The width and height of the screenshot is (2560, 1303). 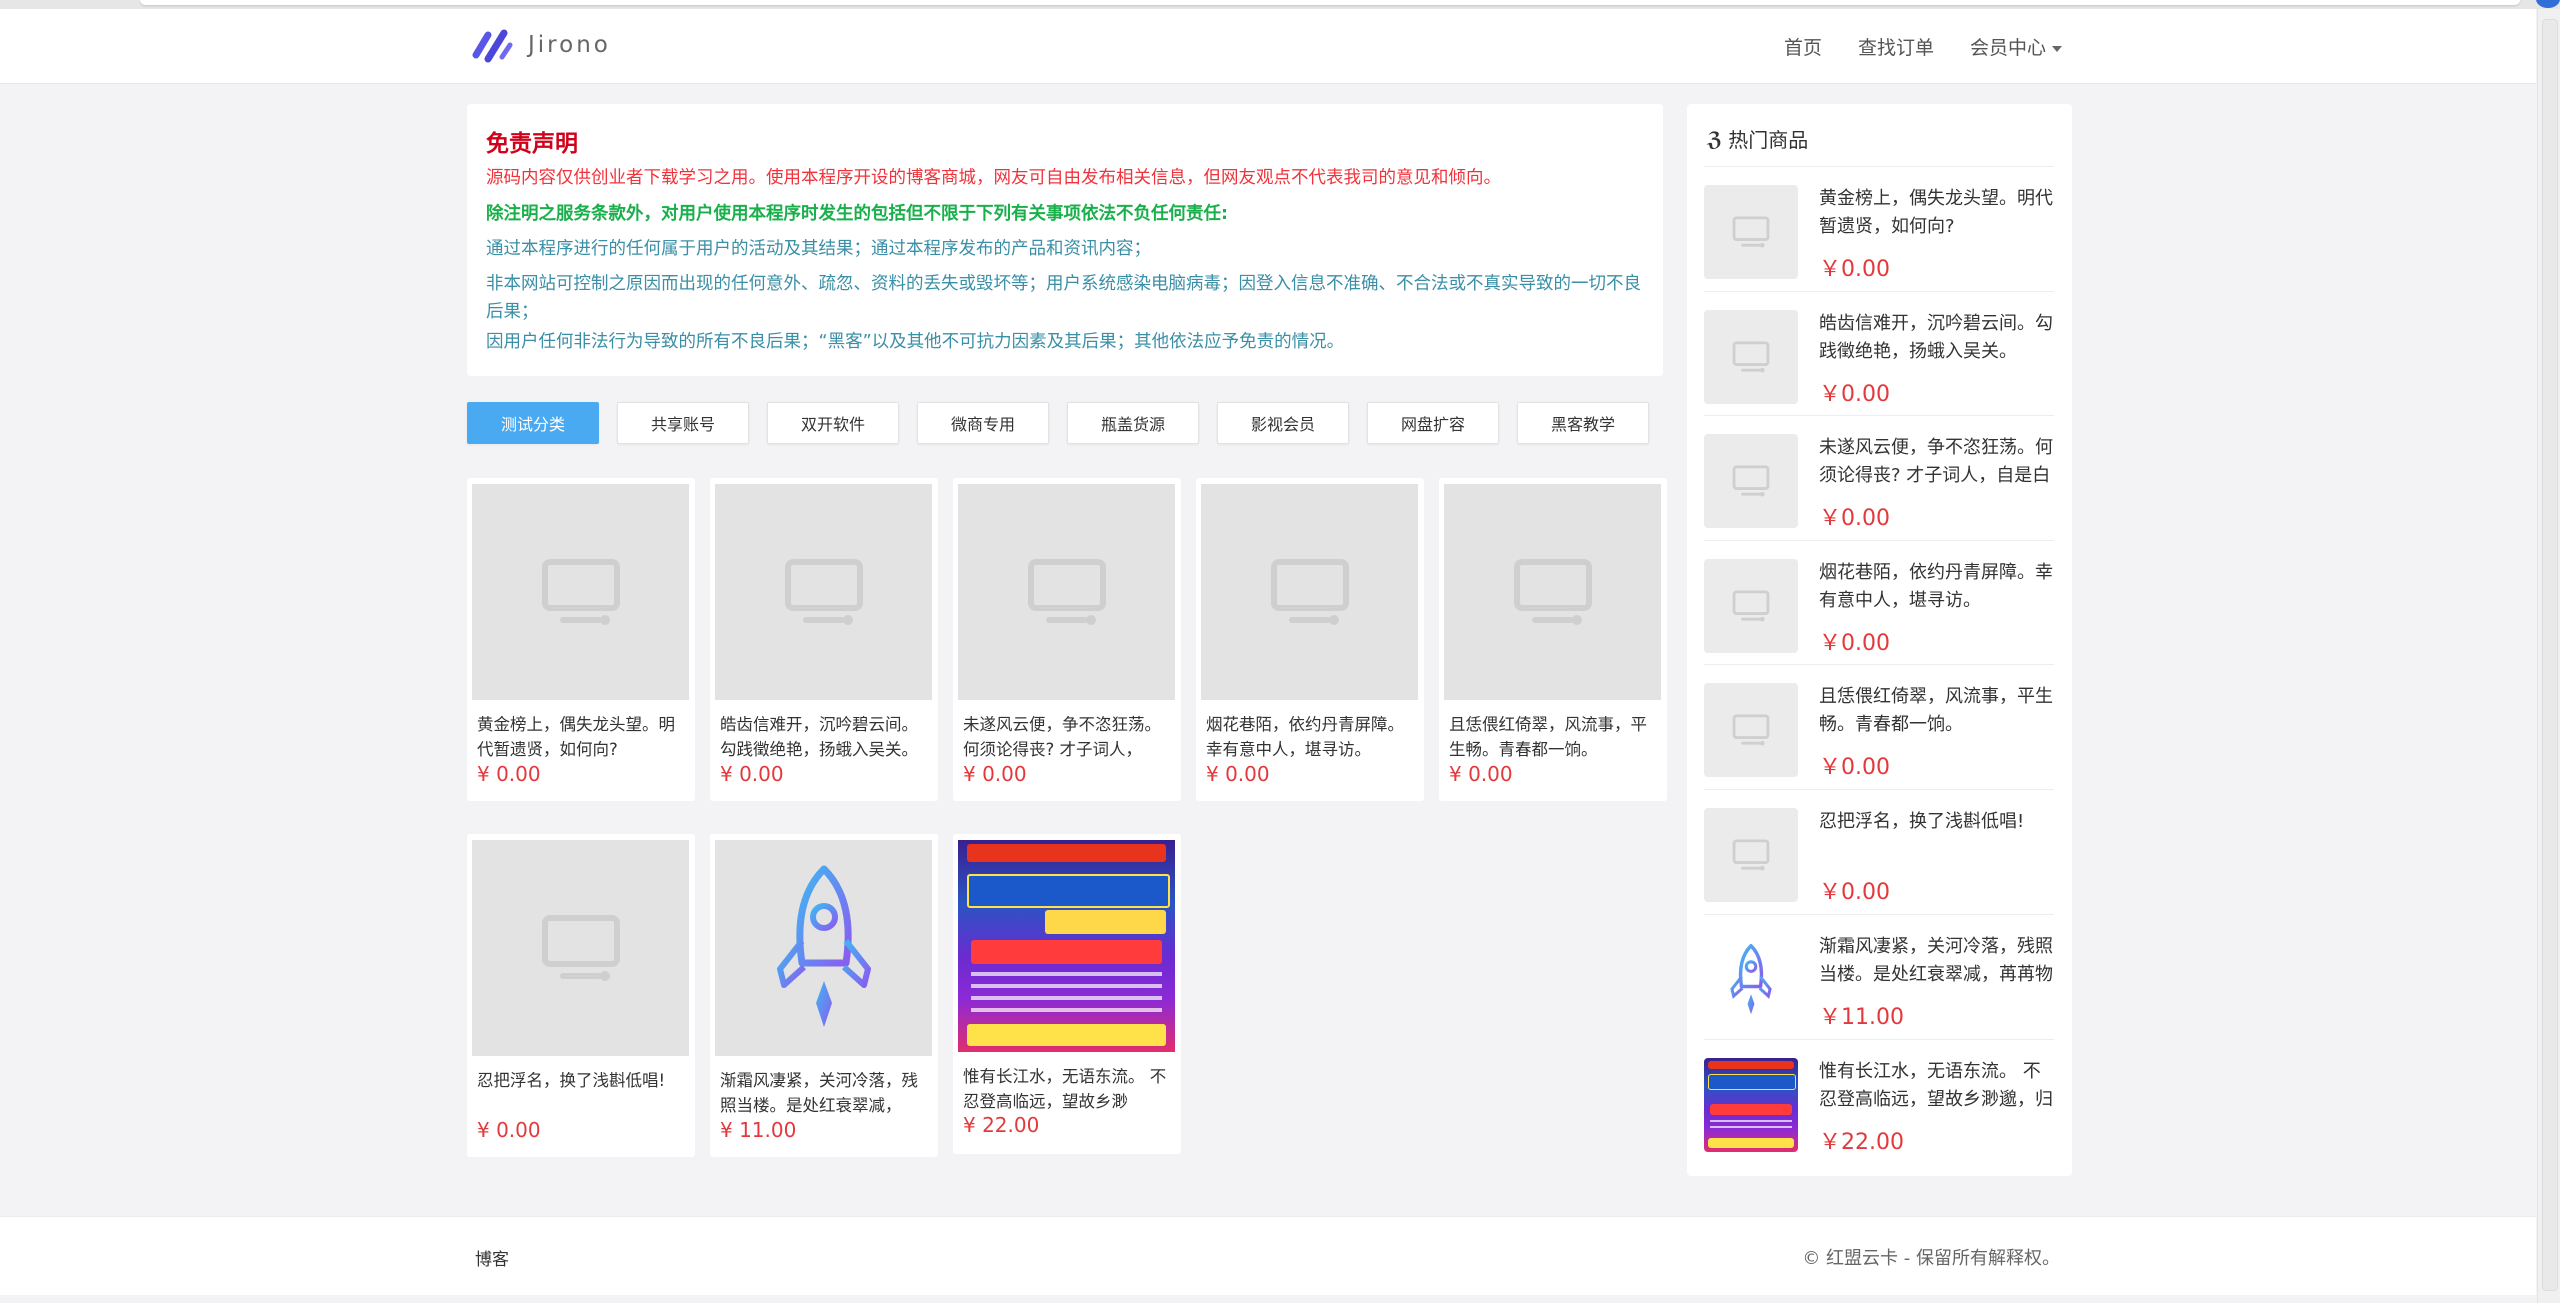 What do you see at coordinates (1861, 1142) in the screenshot?
I see `hot-product-price: ￥22.00` at bounding box center [1861, 1142].